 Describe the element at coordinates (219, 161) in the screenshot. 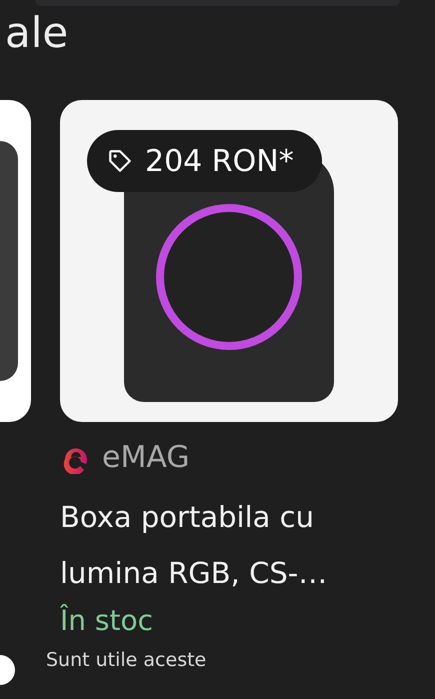

I see `price-text: 204 RON*` at that location.